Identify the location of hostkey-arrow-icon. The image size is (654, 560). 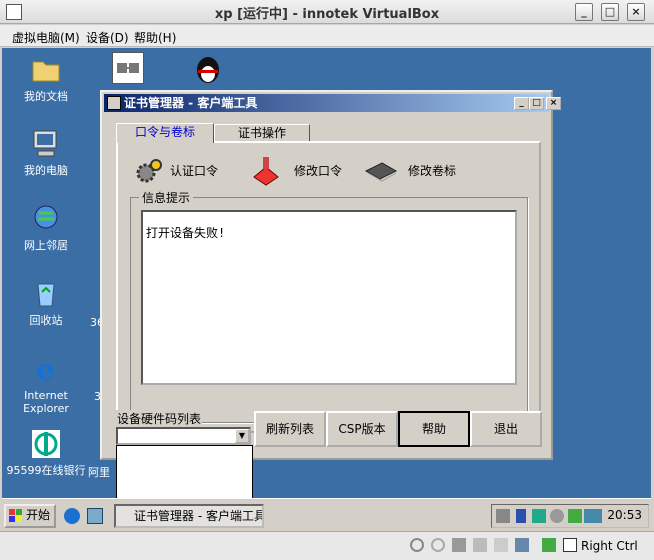
(570, 545).